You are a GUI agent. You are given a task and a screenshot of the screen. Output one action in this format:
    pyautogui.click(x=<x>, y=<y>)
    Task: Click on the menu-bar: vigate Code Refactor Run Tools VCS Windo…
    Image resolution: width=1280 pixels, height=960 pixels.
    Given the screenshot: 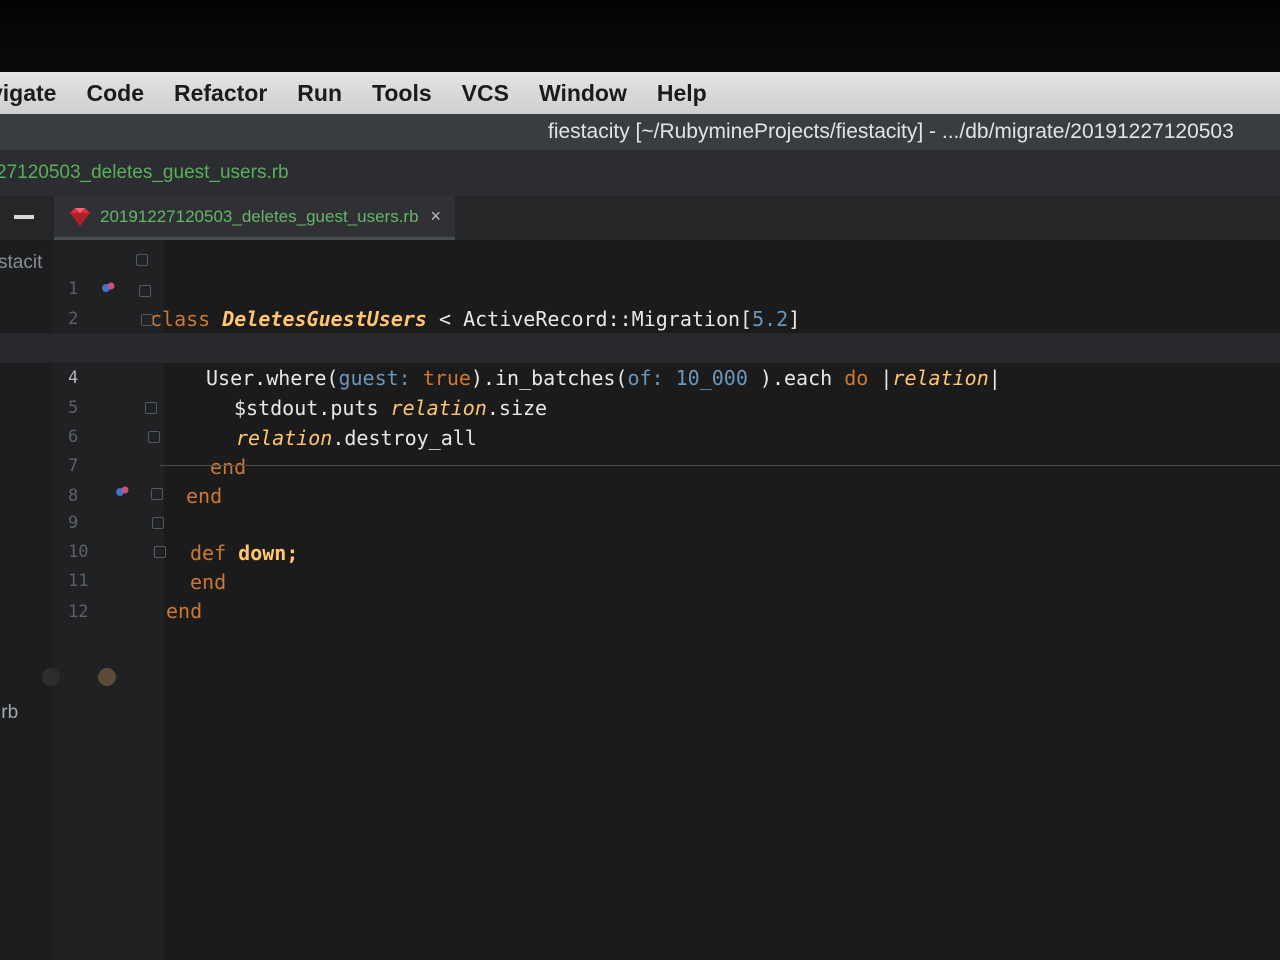 What is the action you would take?
    pyautogui.click(x=640, y=93)
    